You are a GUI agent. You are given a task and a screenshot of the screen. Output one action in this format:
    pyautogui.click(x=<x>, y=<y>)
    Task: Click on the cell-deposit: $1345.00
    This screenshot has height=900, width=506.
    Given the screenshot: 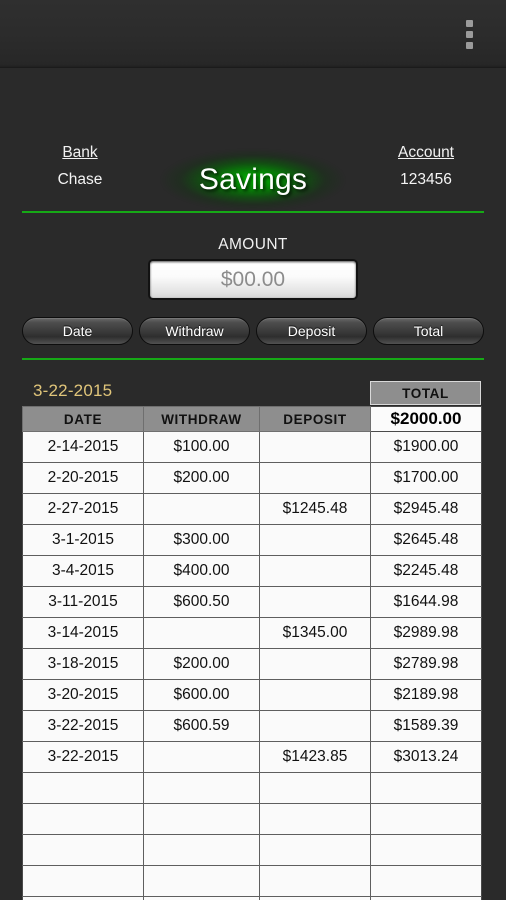 What is the action you would take?
    pyautogui.click(x=315, y=633)
    